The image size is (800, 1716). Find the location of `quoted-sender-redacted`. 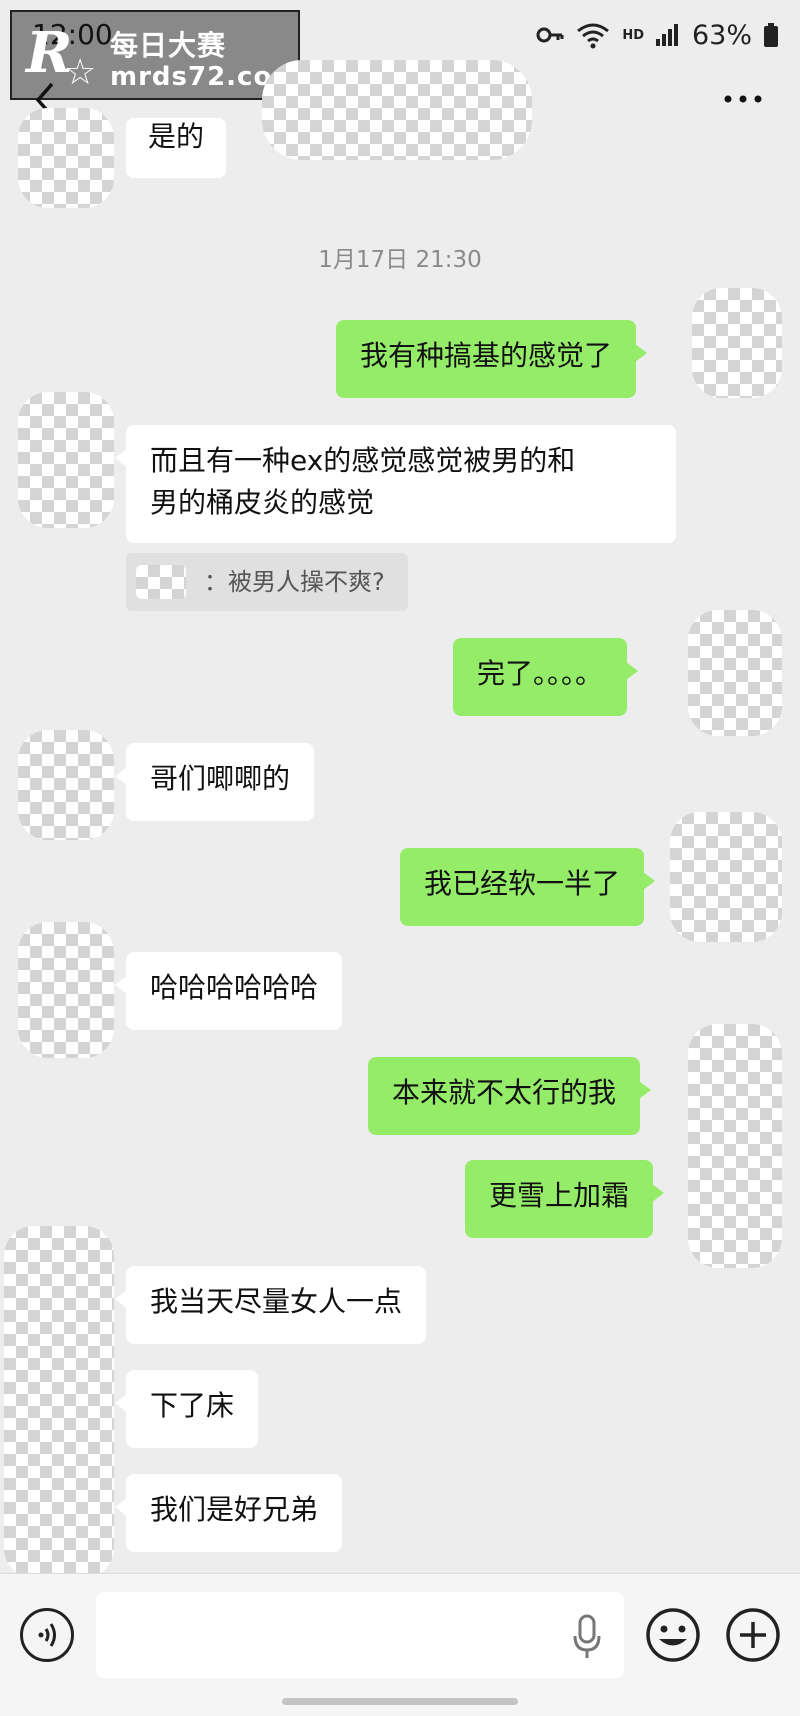

quoted-sender-redacted is located at coordinates (161, 582).